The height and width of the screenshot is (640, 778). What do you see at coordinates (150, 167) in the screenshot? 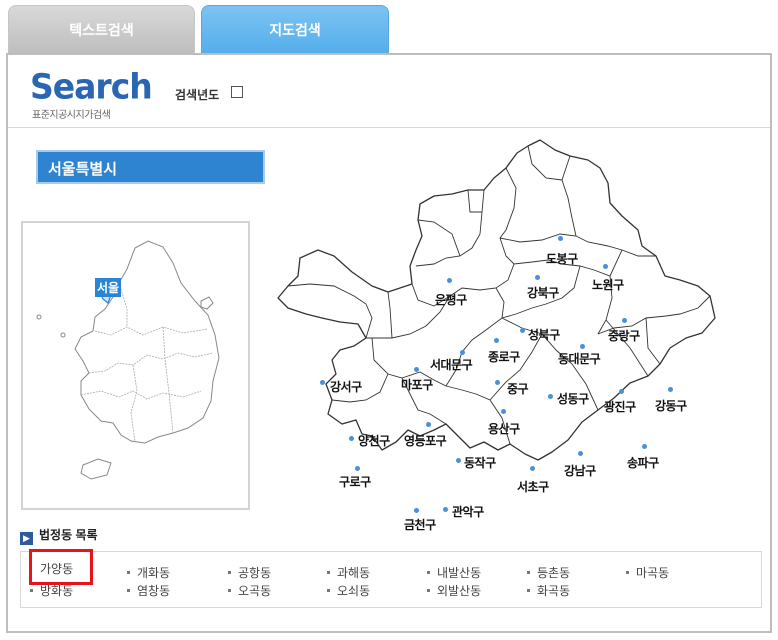
I see `city-select-box: 서울특별시` at bounding box center [150, 167].